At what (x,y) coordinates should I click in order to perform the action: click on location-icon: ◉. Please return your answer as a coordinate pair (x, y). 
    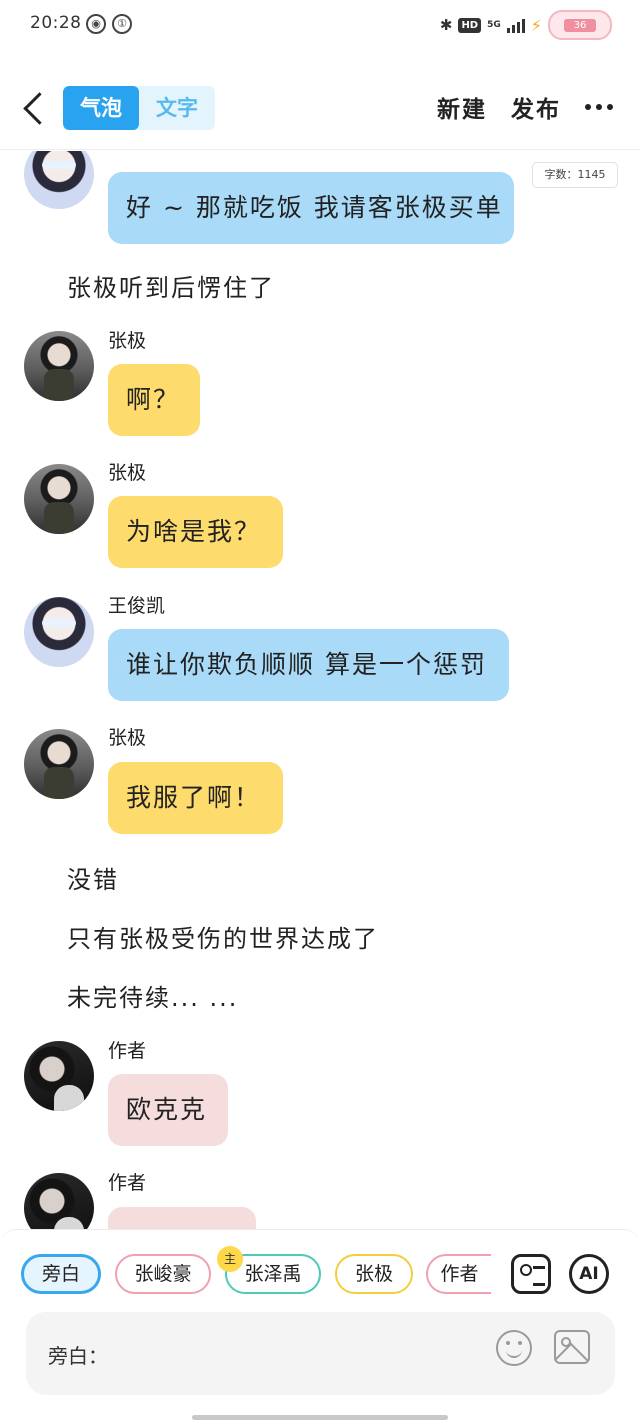
    Looking at the image, I should click on (96, 24).